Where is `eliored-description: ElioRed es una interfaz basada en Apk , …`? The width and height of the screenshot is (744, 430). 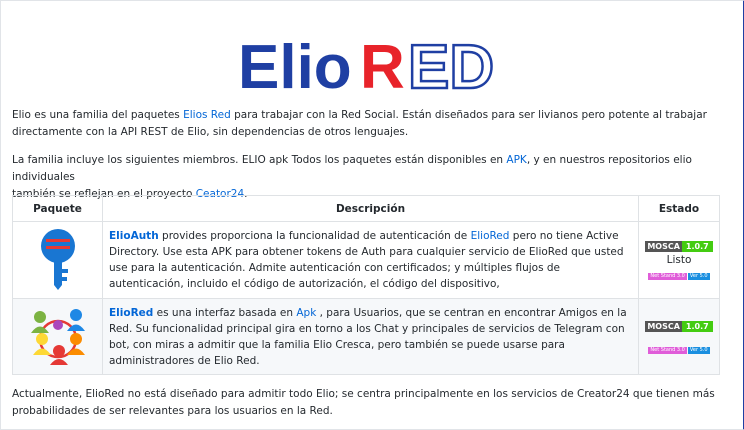 eliored-description: ElioRed es una interfaz basada en Apk , … is located at coordinates (370, 336).